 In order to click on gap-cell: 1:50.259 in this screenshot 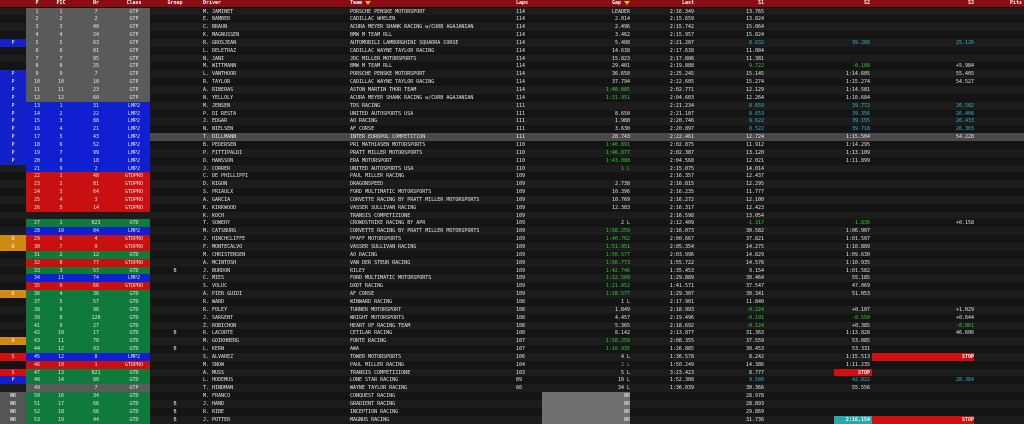, I will do `click(617, 341)`.